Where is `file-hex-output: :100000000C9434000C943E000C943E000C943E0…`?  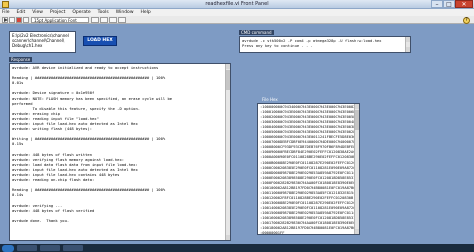 file-hex-output: :100000000C9434000C943E000C943E000C943E0… is located at coordinates (308, 169).